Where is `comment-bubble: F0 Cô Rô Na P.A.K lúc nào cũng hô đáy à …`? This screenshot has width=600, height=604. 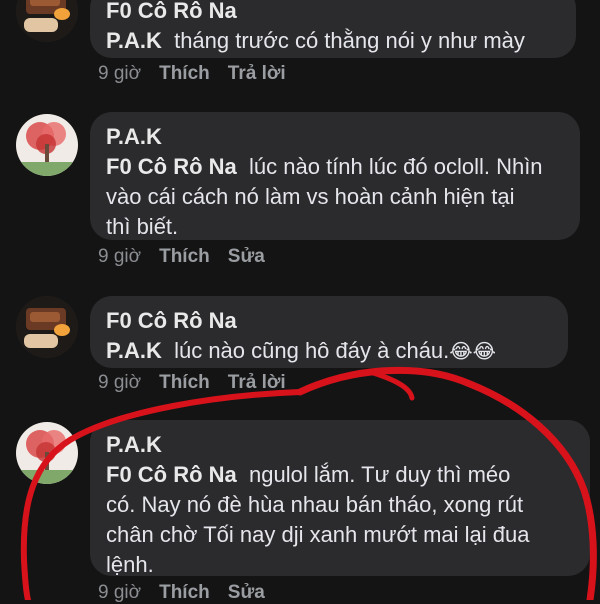
comment-bubble: F0 Cô Rô Na P.A.K lúc nào cũng hô đáy à … is located at coordinates (329, 332).